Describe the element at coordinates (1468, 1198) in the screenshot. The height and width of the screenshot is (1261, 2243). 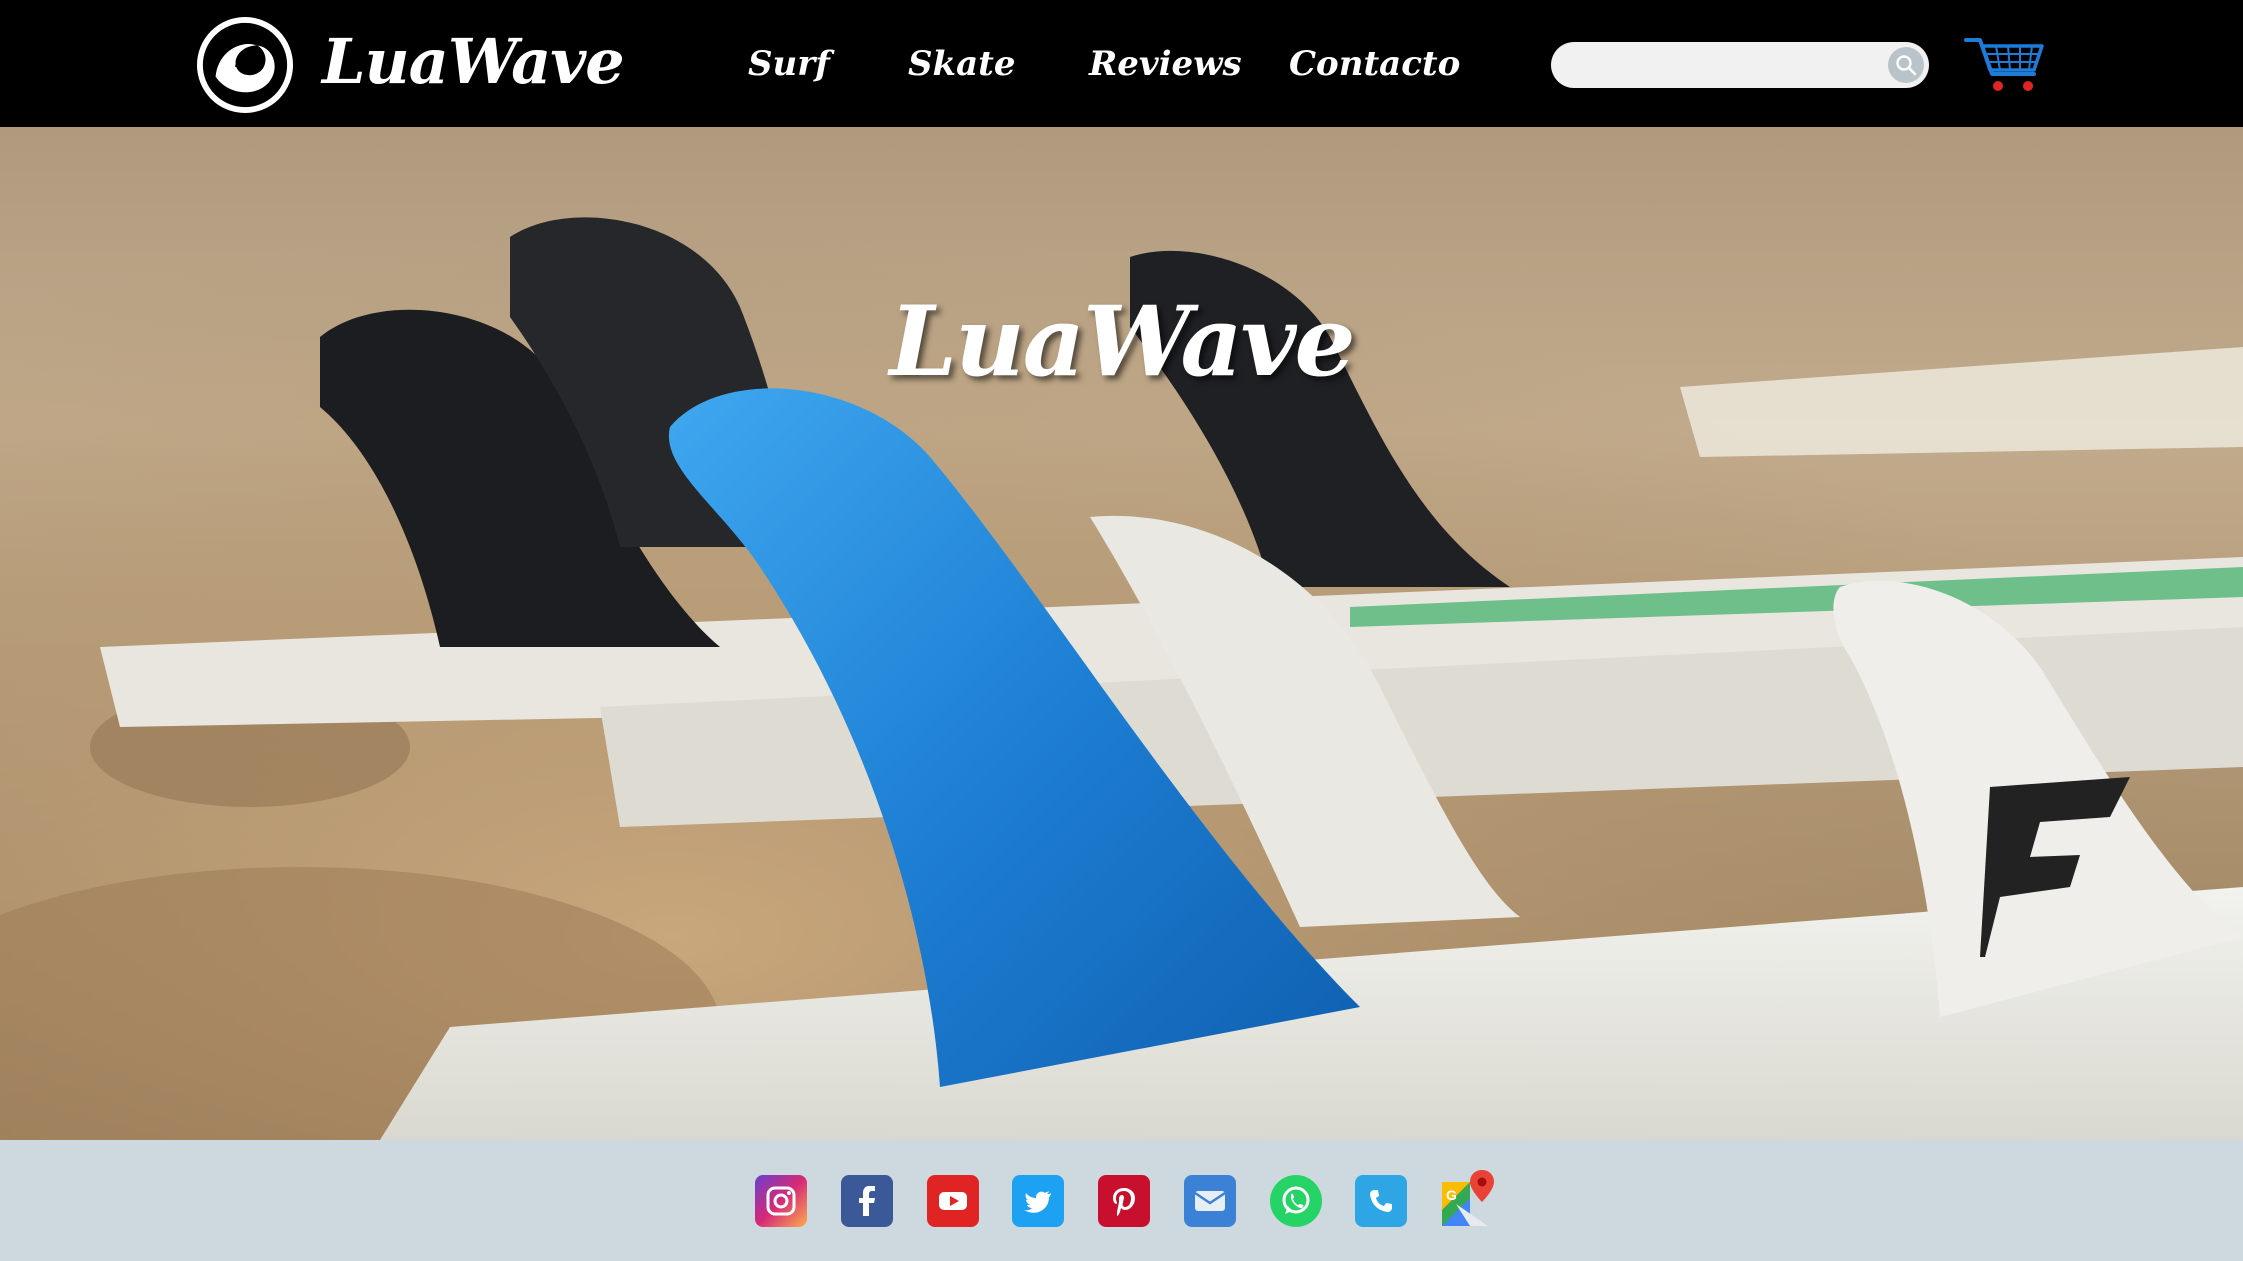
I see `google-maps-icon: G` at that location.